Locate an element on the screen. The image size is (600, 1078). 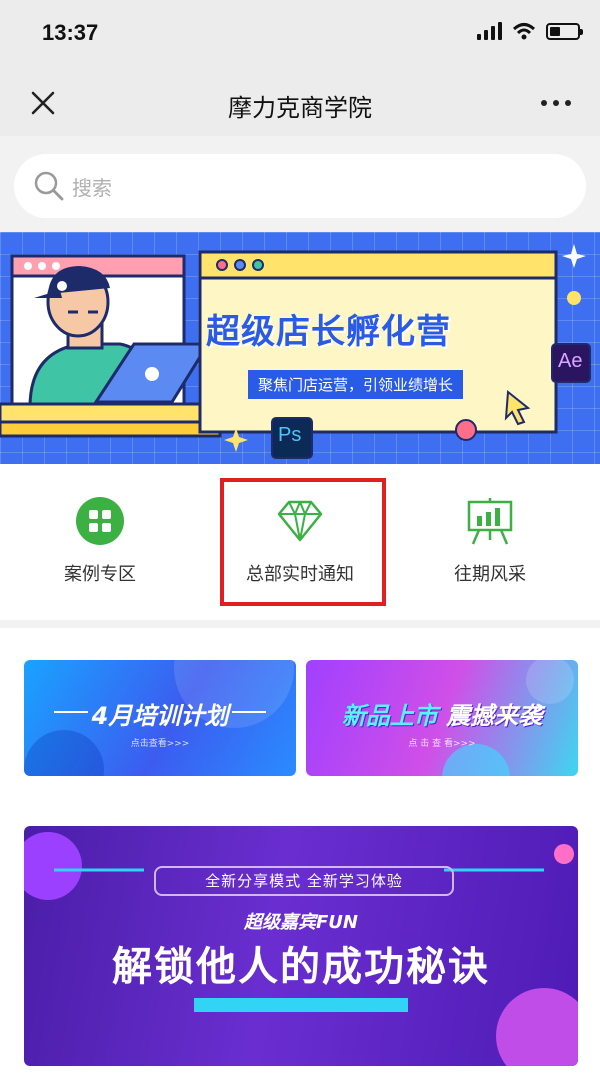
hero-subtitle: 聚焦门店运营，引领业绩增长 is located at coordinates (356, 384).